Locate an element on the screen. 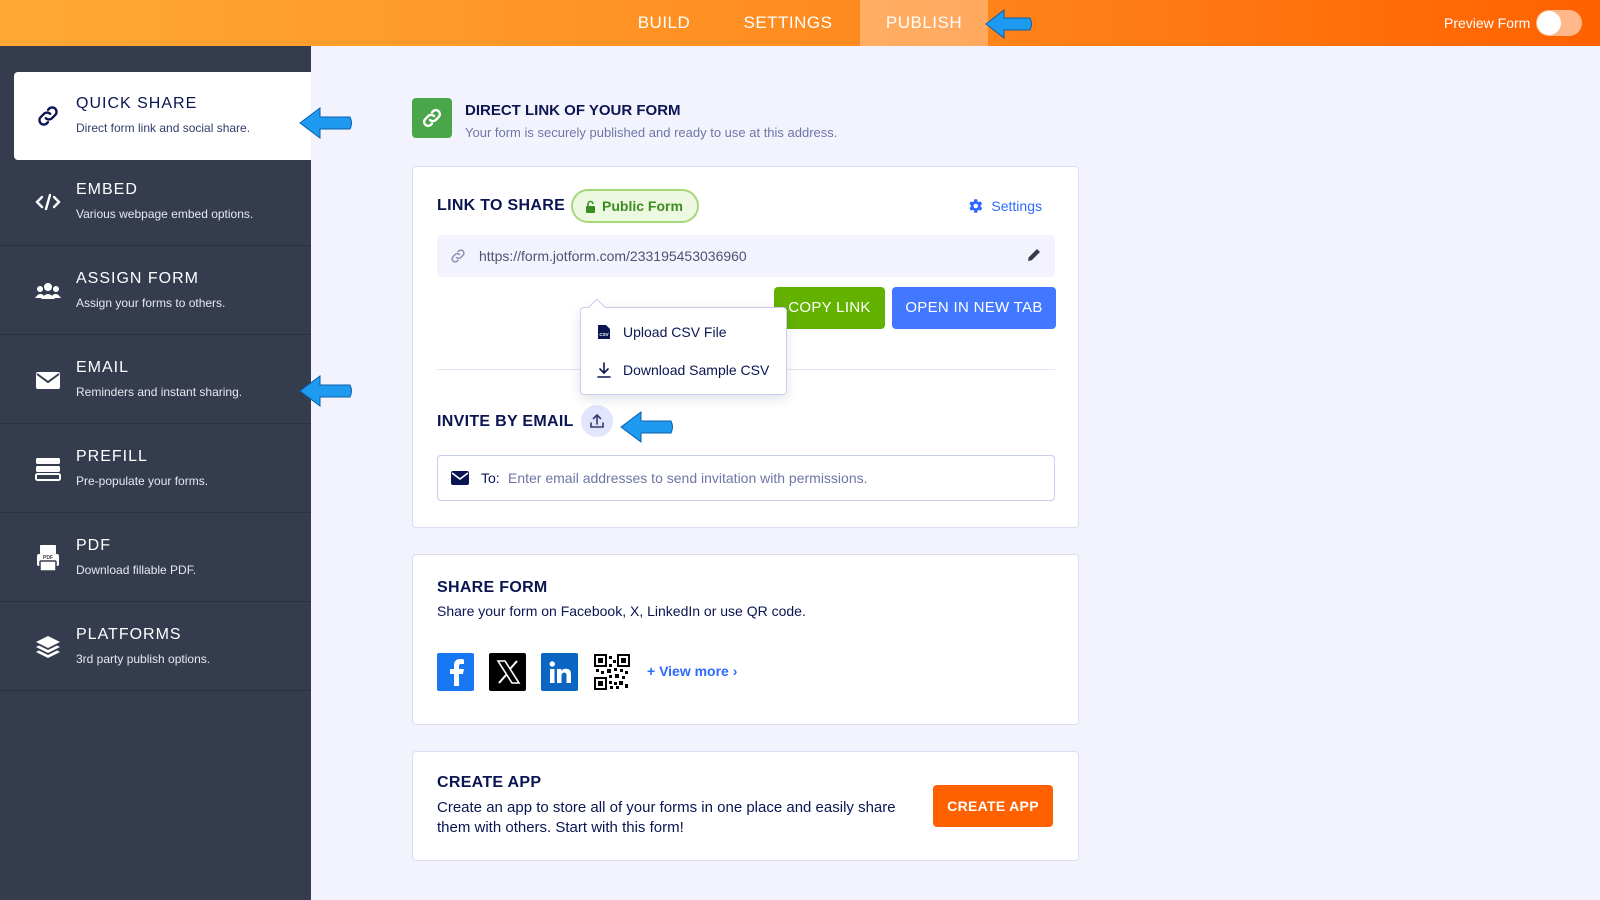 The image size is (1600, 900). x-icon is located at coordinates (508, 672).